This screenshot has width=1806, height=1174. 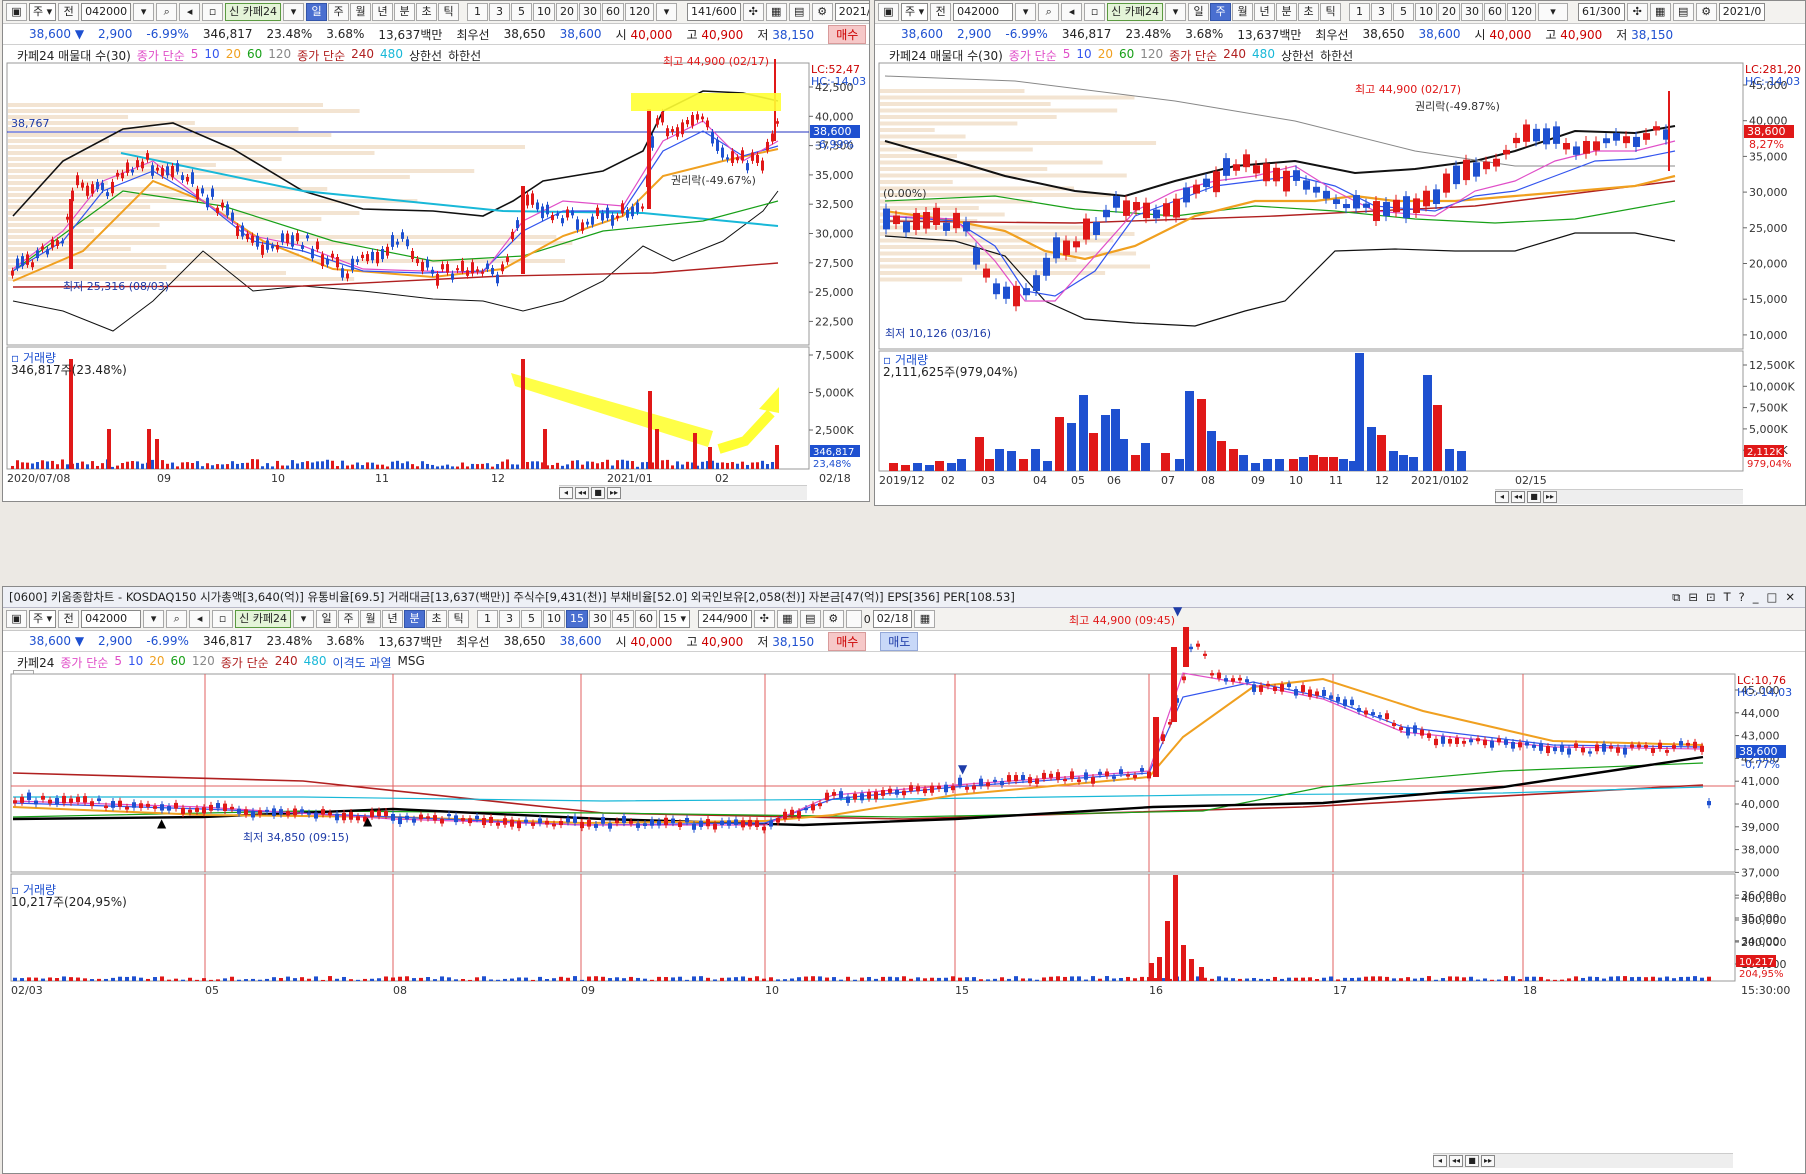 What do you see at coordinates (69, 370) in the screenshot?
I see `volume-value: 346,817주(23.48%)` at bounding box center [69, 370].